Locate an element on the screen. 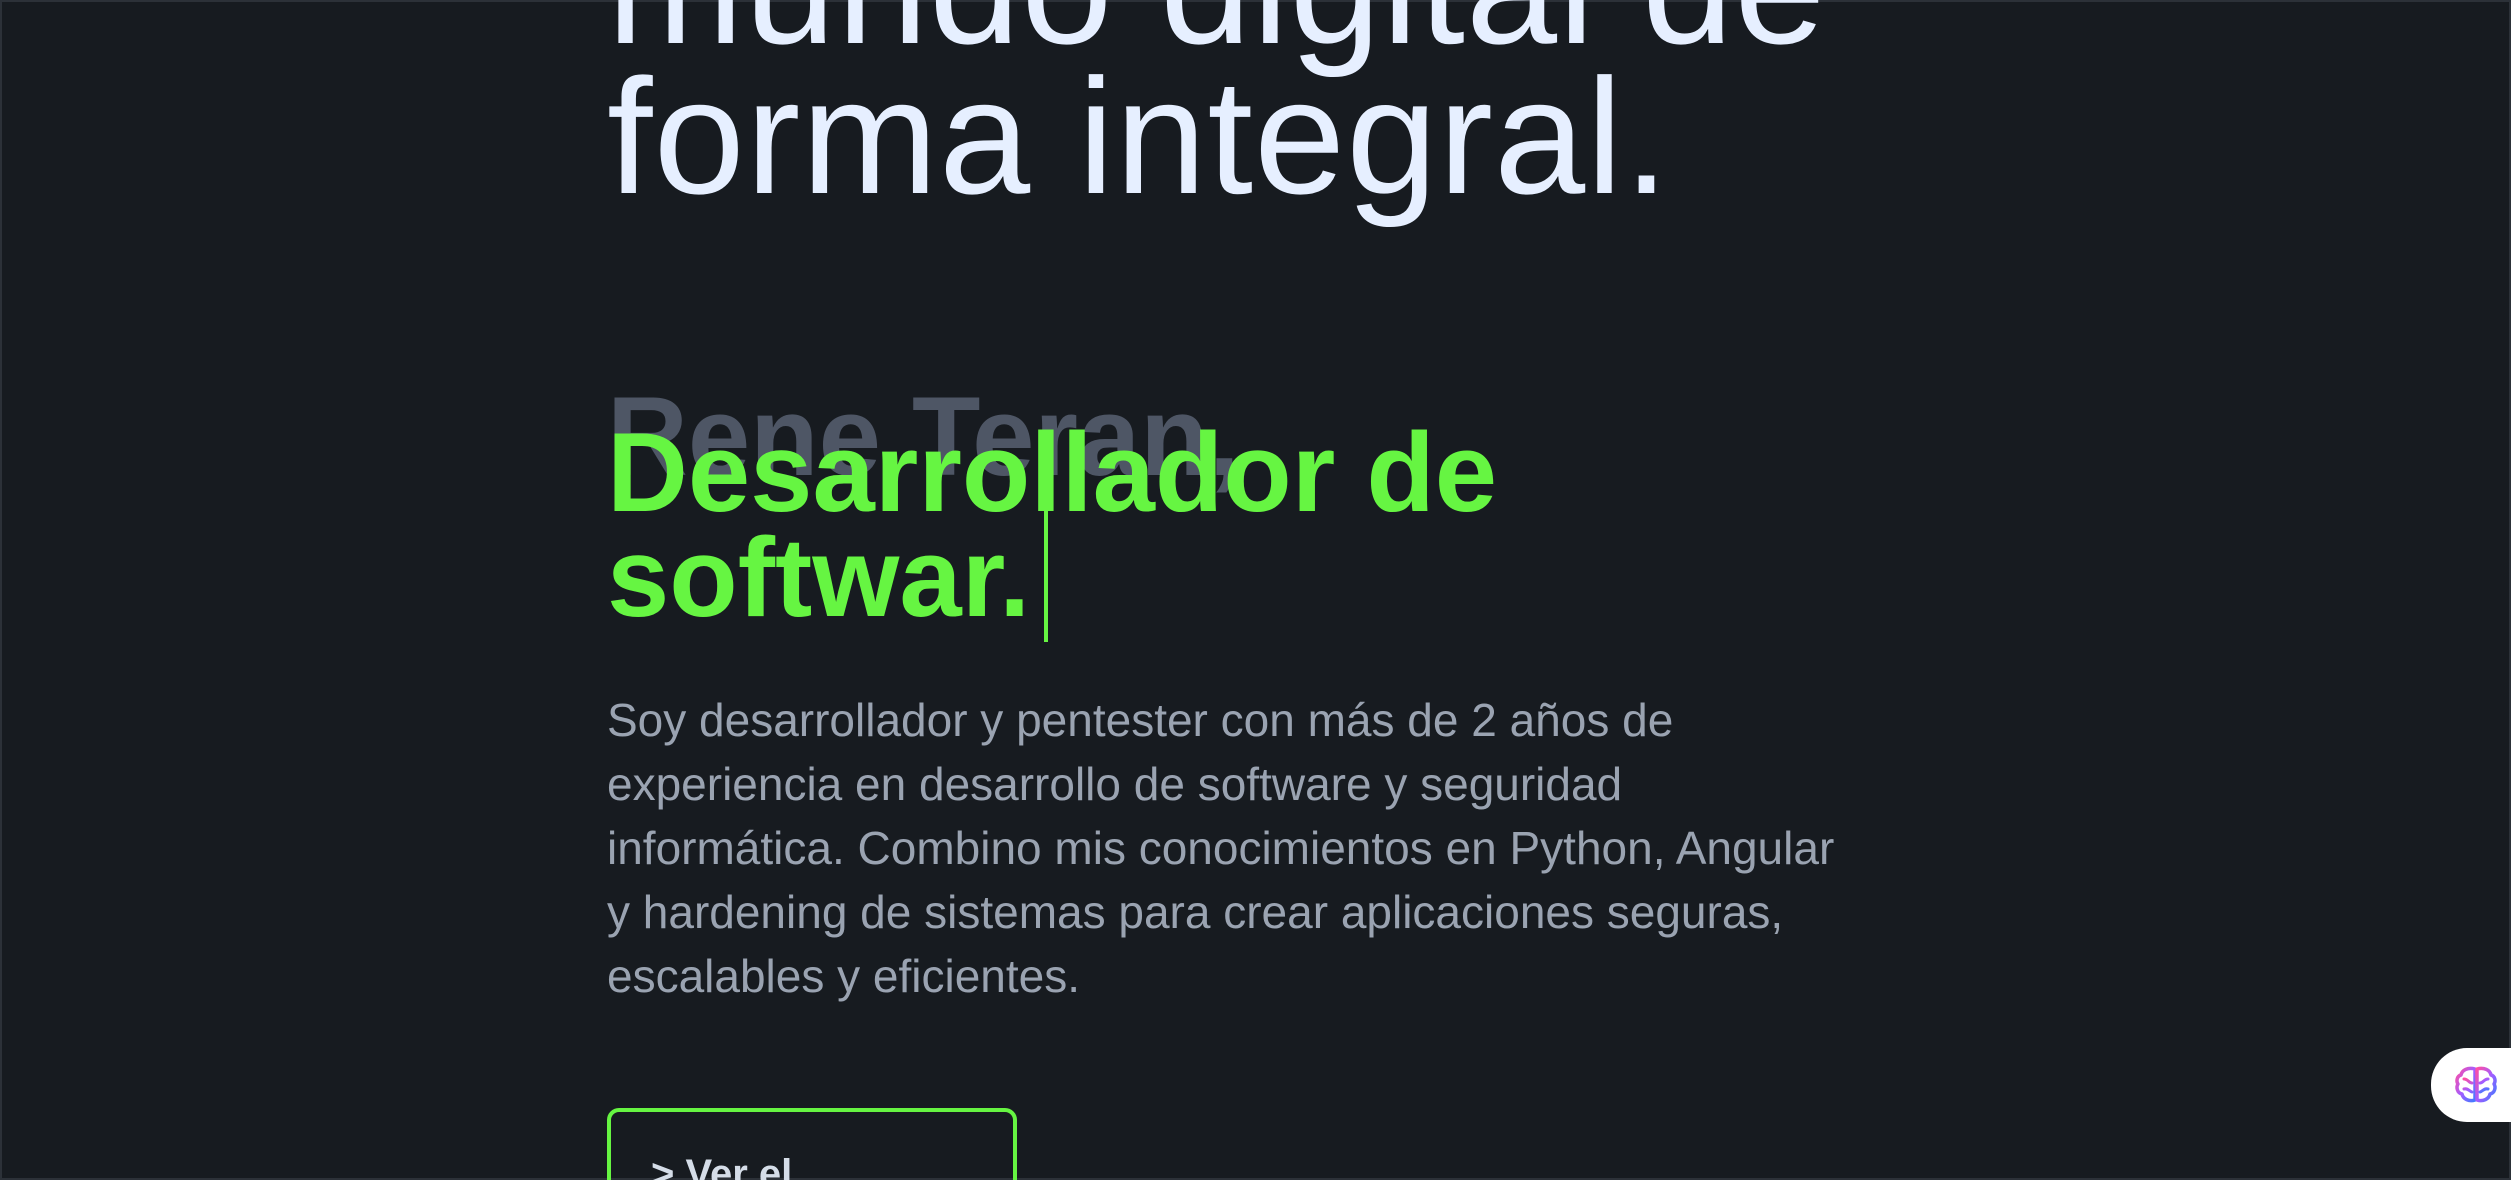 This screenshot has width=2511, height=1180. developer-role: Desarrollador de softwar. is located at coordinates (1157, 526).